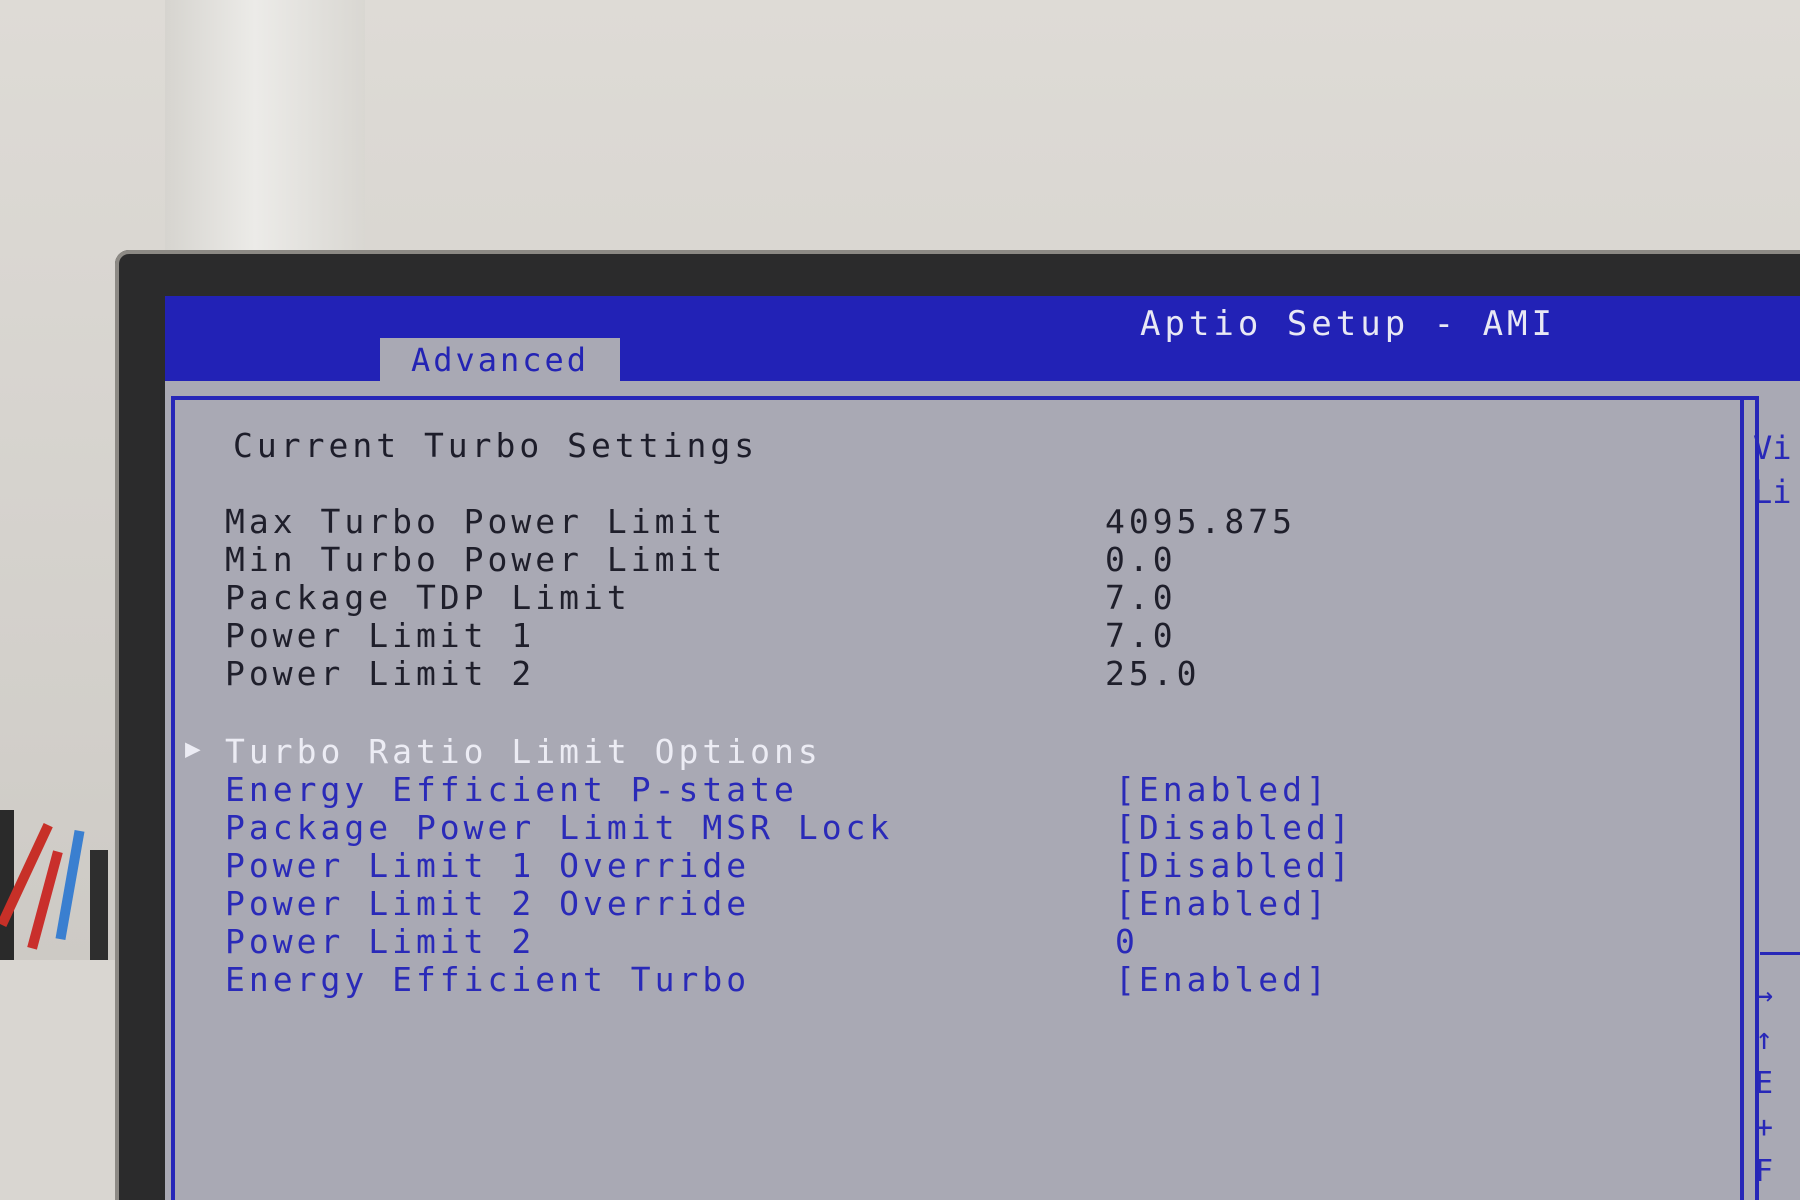 The image size is (1800, 1200). Describe the element at coordinates (428, 597) in the screenshot. I see `info-label: Package TDP Limit` at that location.